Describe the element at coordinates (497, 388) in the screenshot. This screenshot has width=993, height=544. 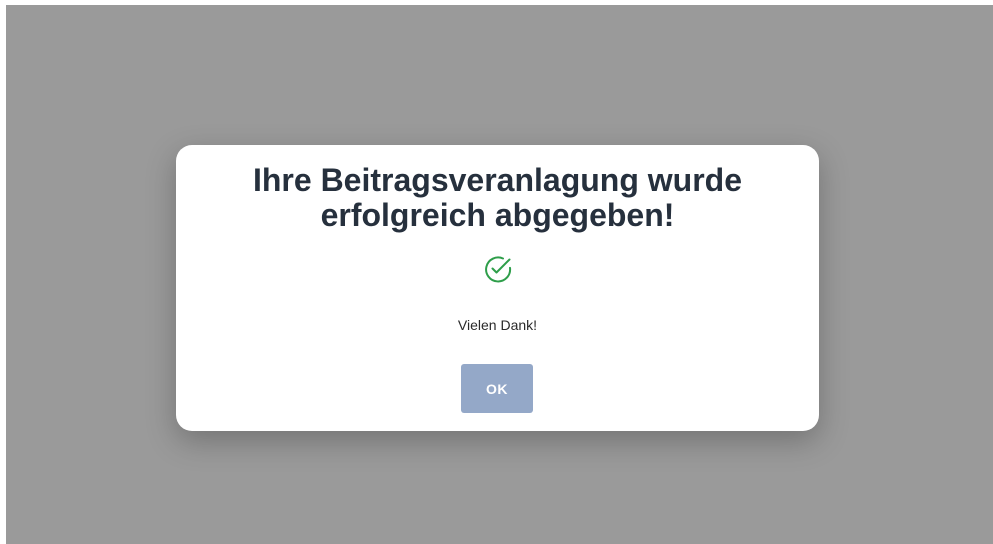
I see `ok-button: OK` at that location.